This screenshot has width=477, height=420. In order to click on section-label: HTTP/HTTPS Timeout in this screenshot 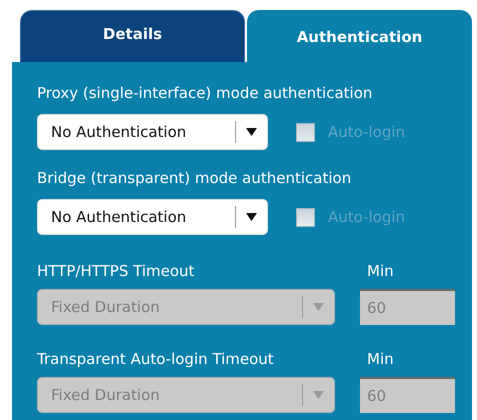, I will do `click(115, 271)`.